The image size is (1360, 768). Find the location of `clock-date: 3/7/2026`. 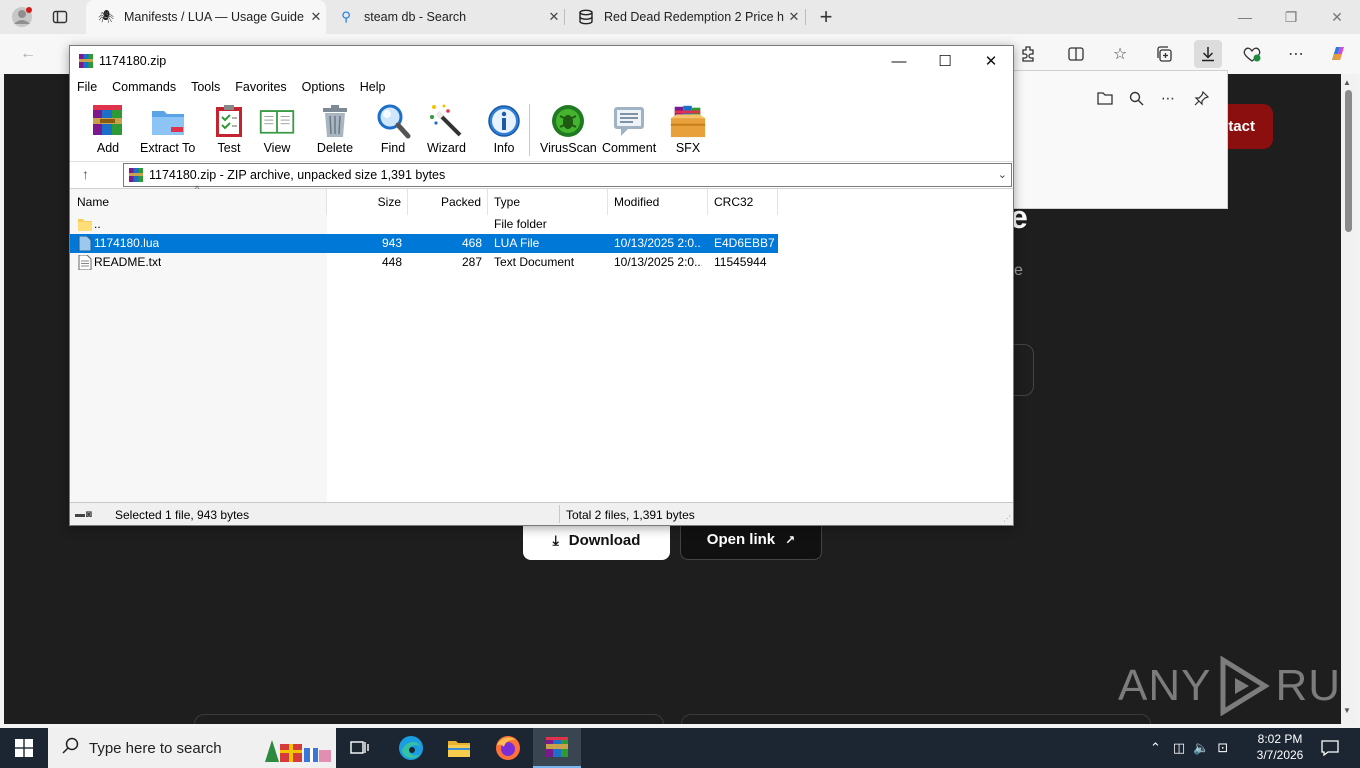

clock-date: 3/7/2026 is located at coordinates (1280, 755).